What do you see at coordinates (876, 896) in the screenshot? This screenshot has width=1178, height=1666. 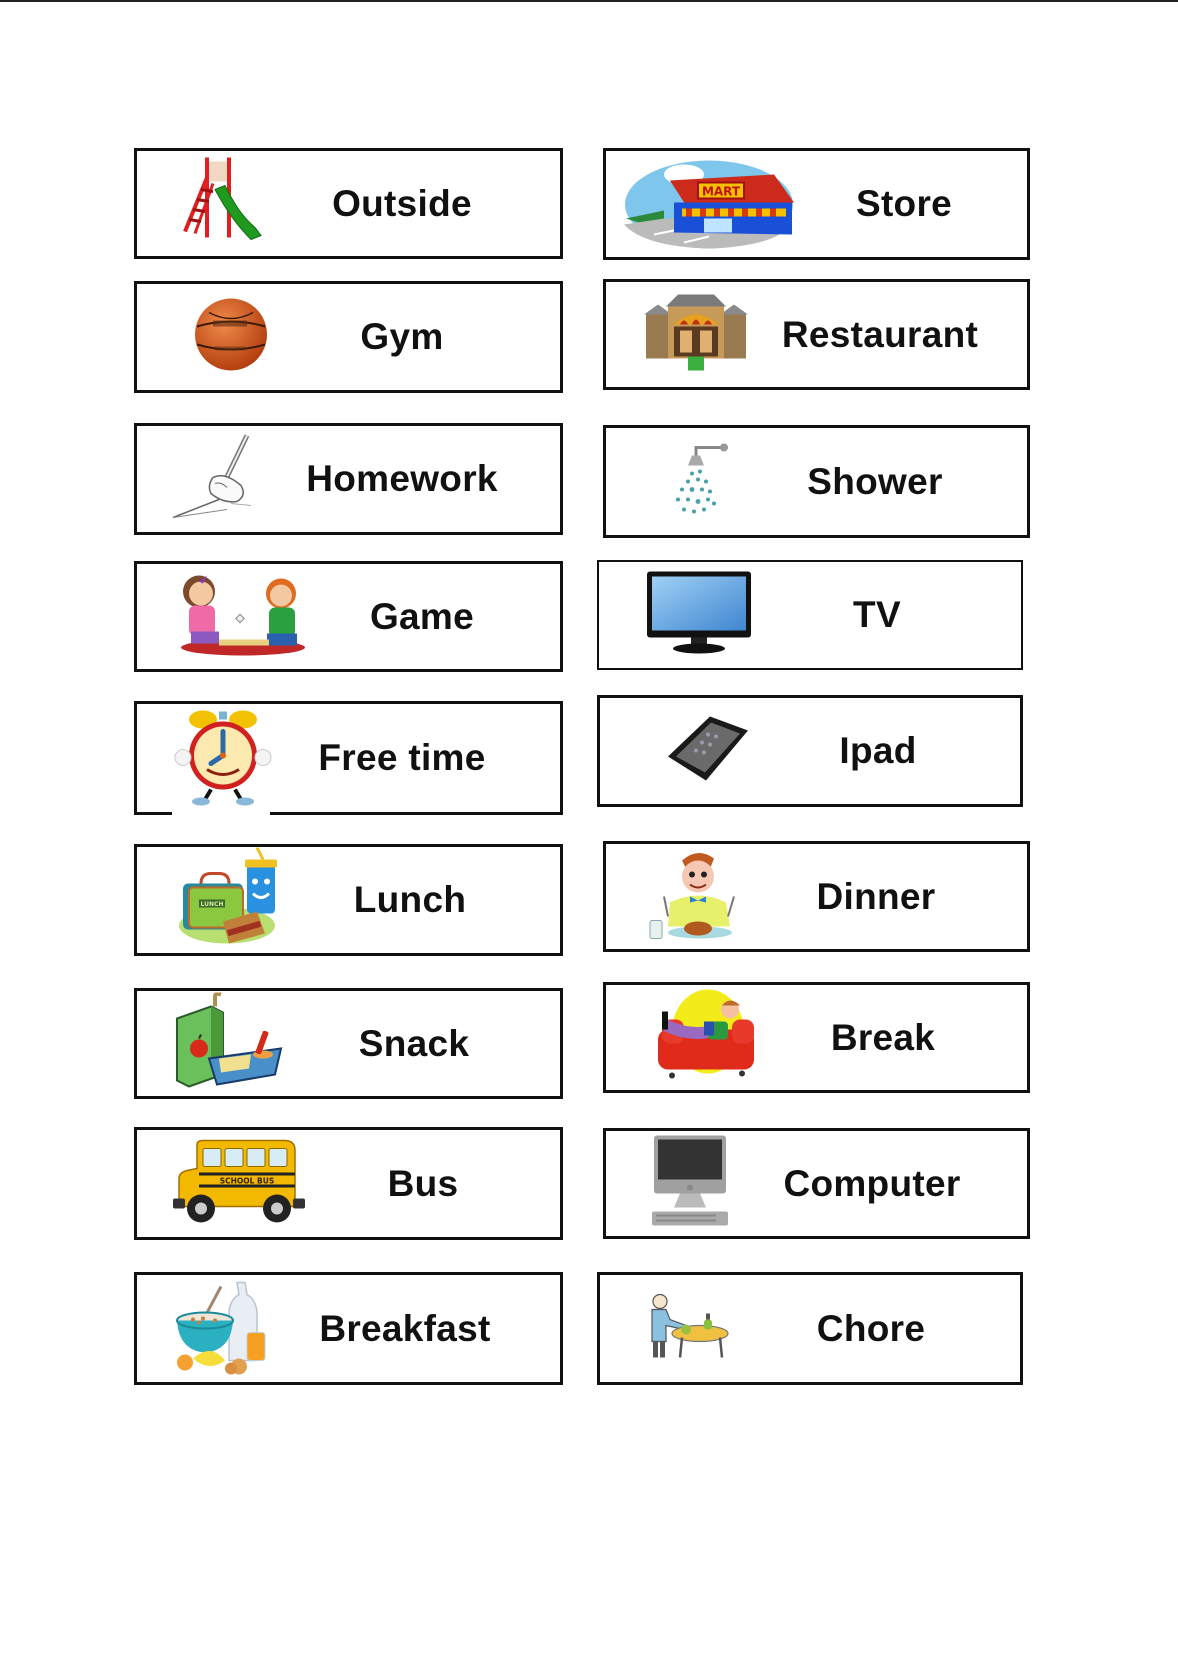 I see `card-label: Dinner` at bounding box center [876, 896].